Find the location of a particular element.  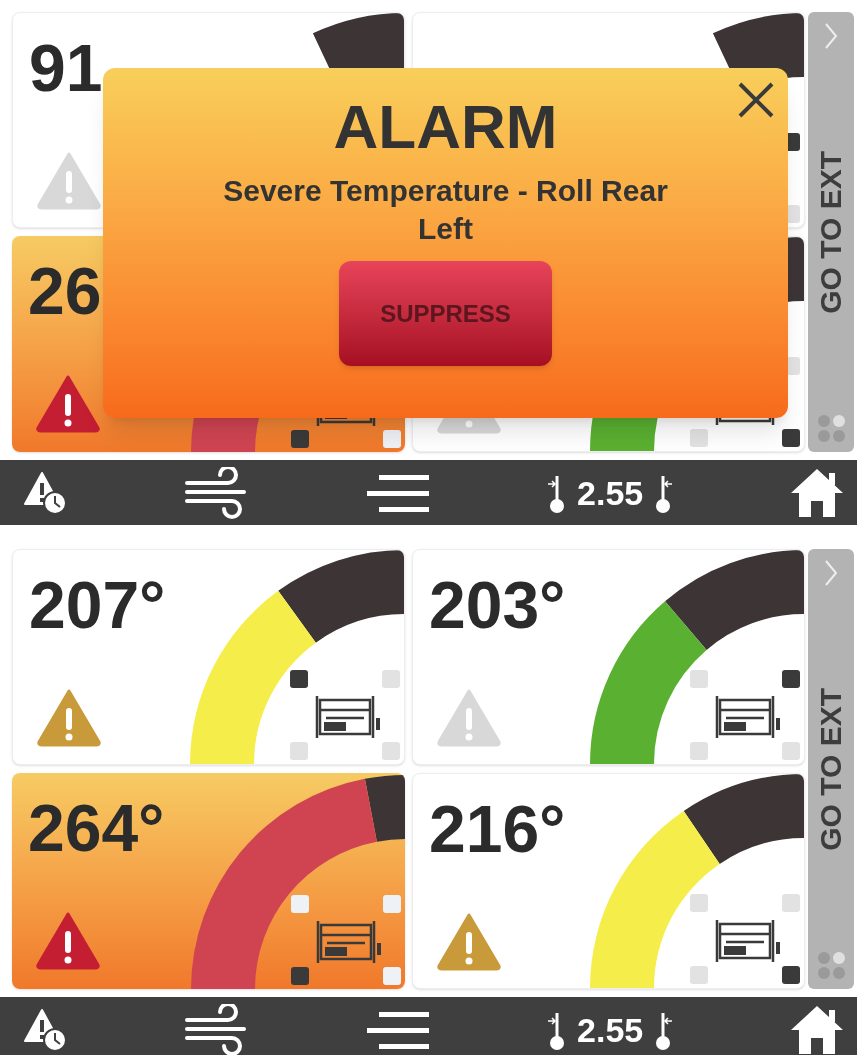

alarm-message: Severe Temperature - Roll Rear Left is located at coordinates (445, 210).